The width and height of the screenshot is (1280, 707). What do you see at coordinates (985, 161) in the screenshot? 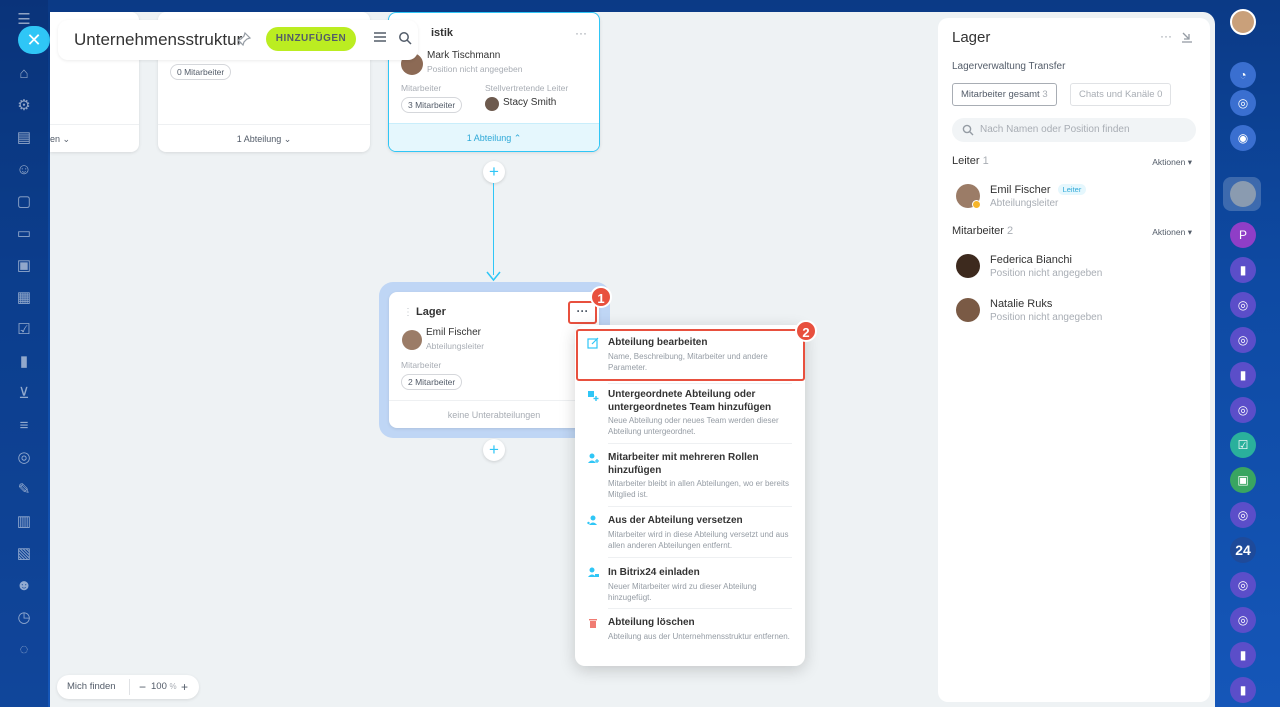
I see `section-count: 1` at bounding box center [985, 161].